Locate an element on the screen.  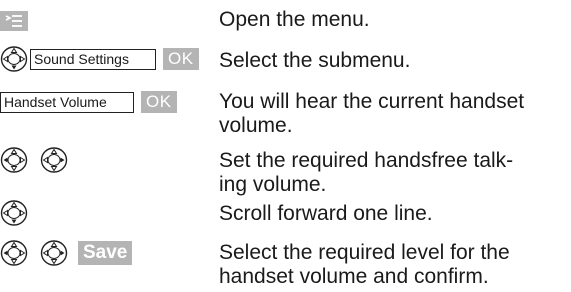
description-line: handset volume and confirm. is located at coordinates (354, 276).